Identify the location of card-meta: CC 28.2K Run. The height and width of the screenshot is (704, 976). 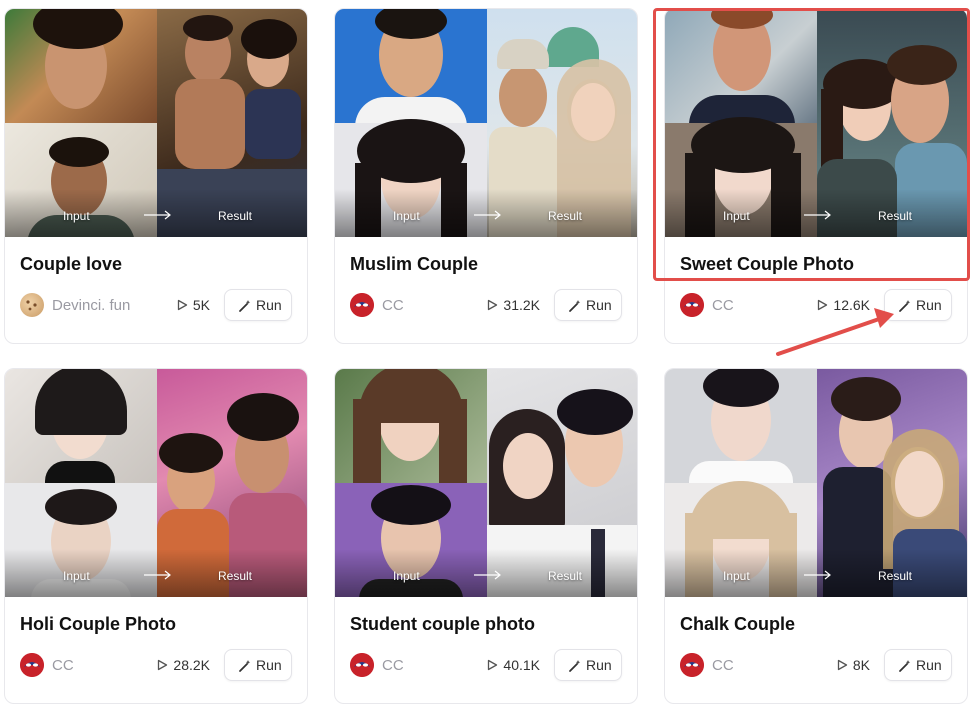
(156, 665).